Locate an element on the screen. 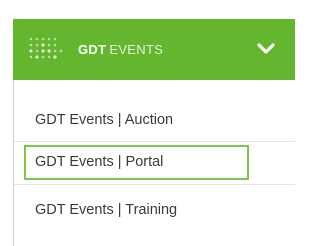 The height and width of the screenshot is (246, 320). brand-title-strong: GDT is located at coordinates (92, 49).